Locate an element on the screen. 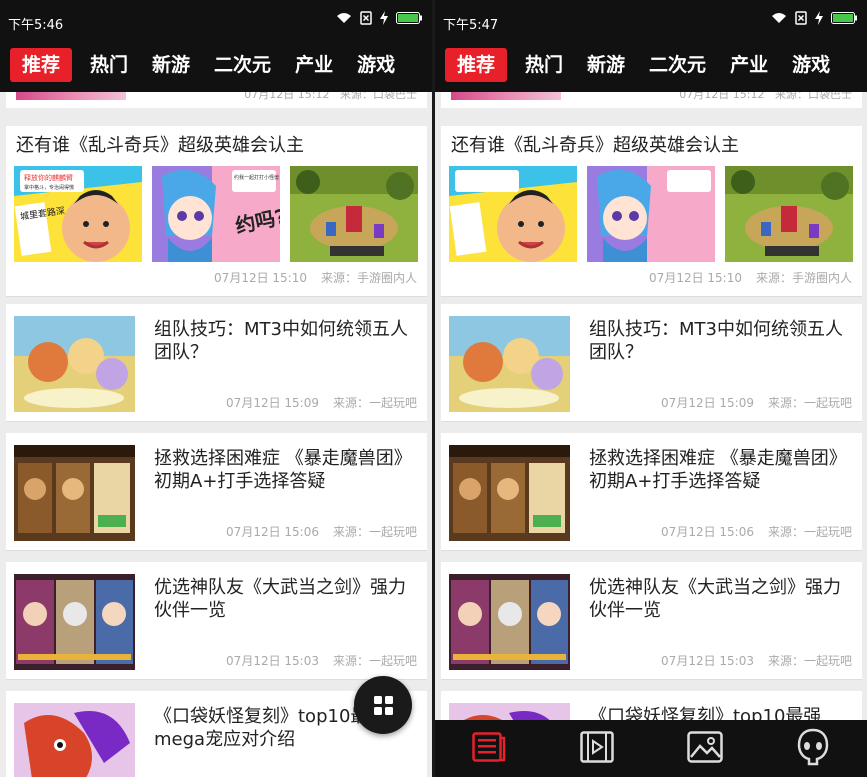 This screenshot has width=867, height=777. category-grid-button is located at coordinates (383, 705).